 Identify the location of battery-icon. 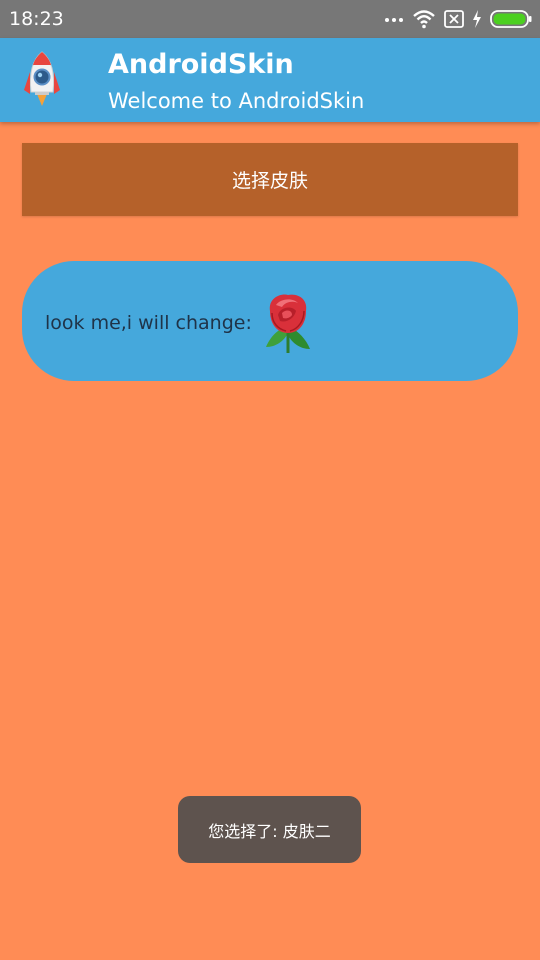
(511, 19).